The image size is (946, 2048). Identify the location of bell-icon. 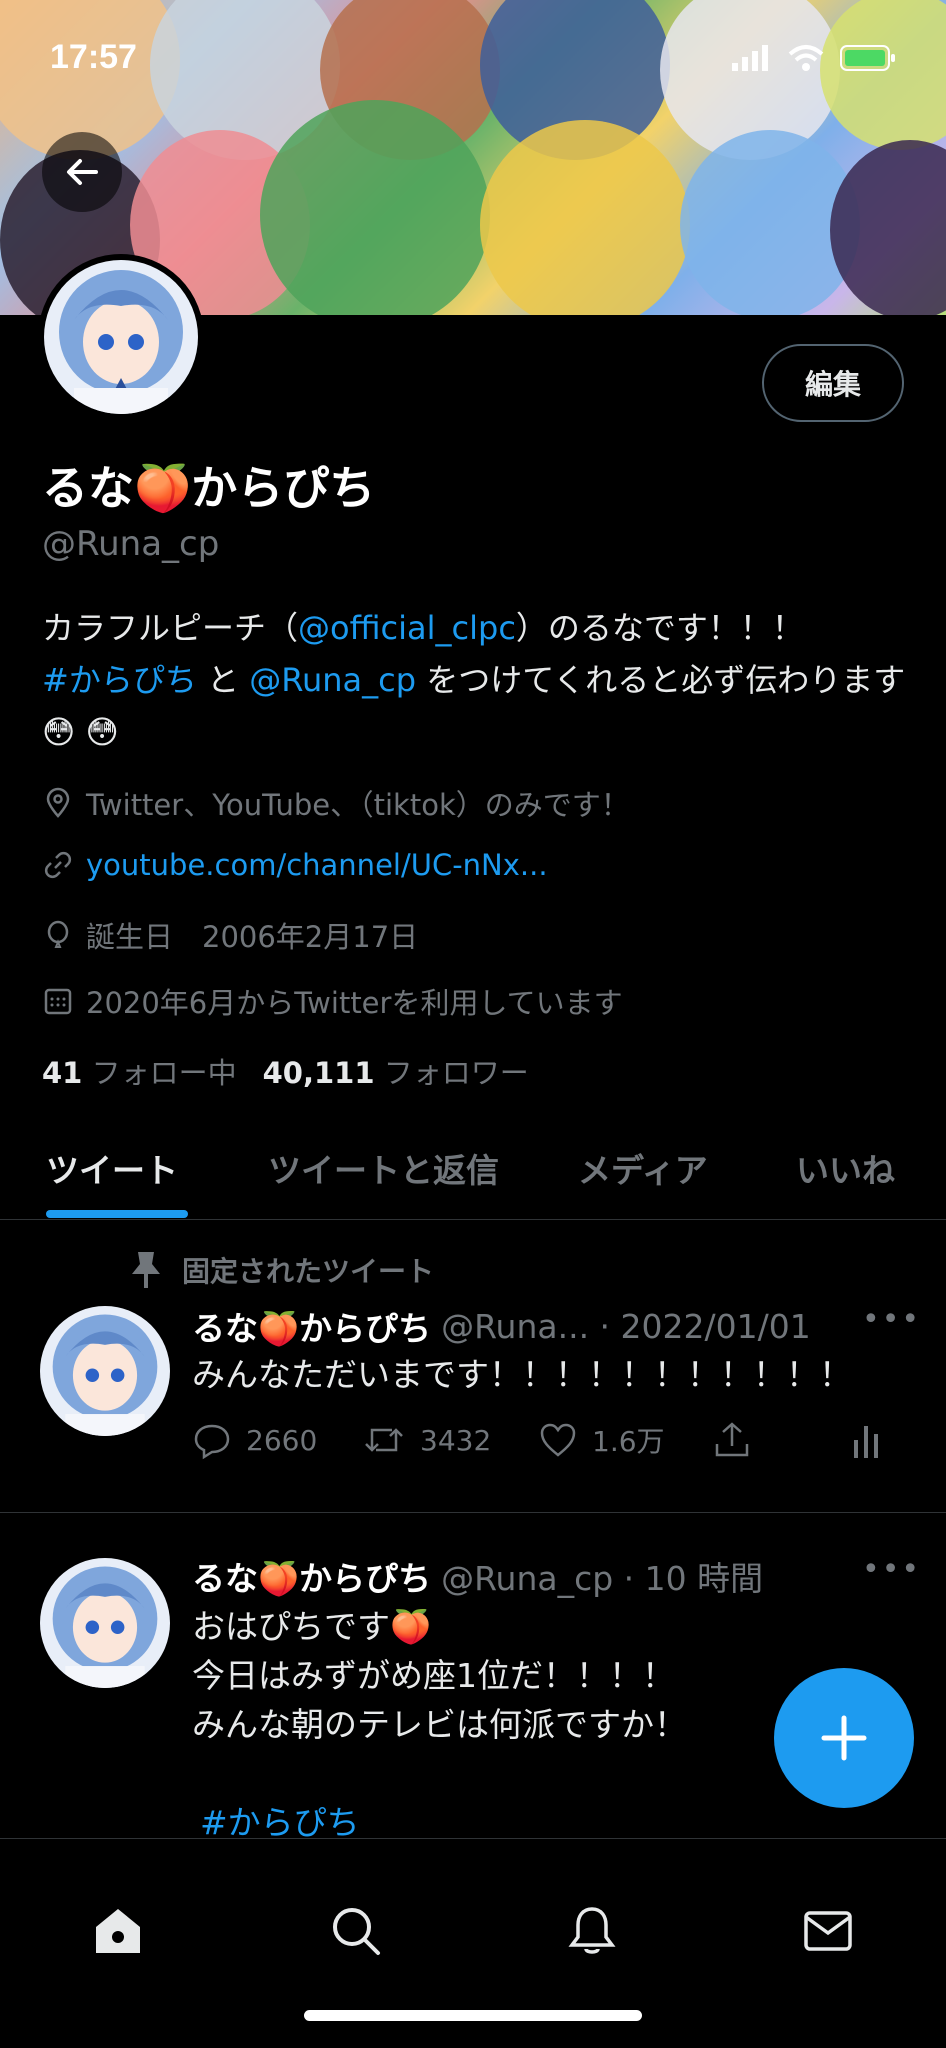
(592, 1930).